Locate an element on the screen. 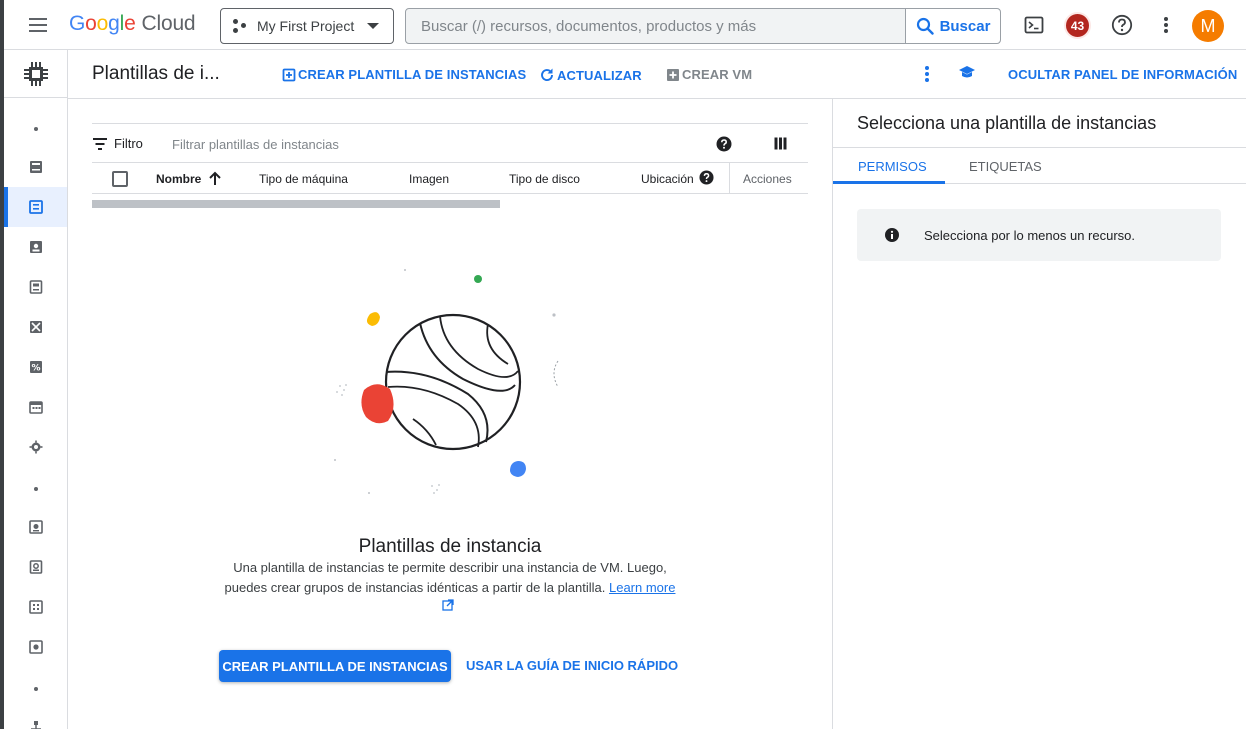 This screenshot has width=1246, height=729. search-button-label: Buscar is located at coordinates (965, 26).